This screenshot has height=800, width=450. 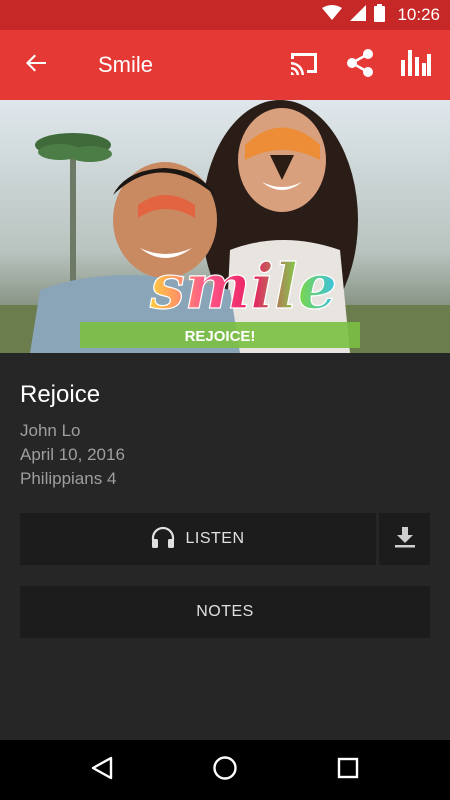 I want to click on back-arrow-icon, so click(x=36, y=65).